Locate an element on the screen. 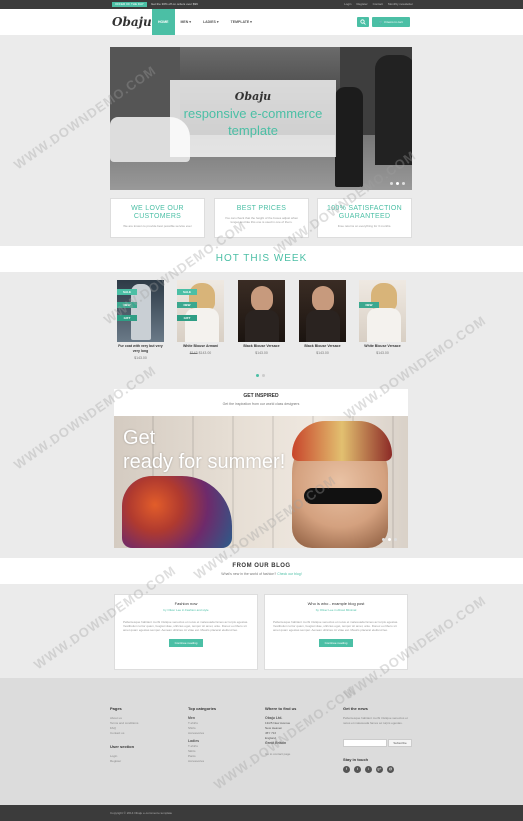  gift-badge: GIFT is located at coordinates (127, 318).